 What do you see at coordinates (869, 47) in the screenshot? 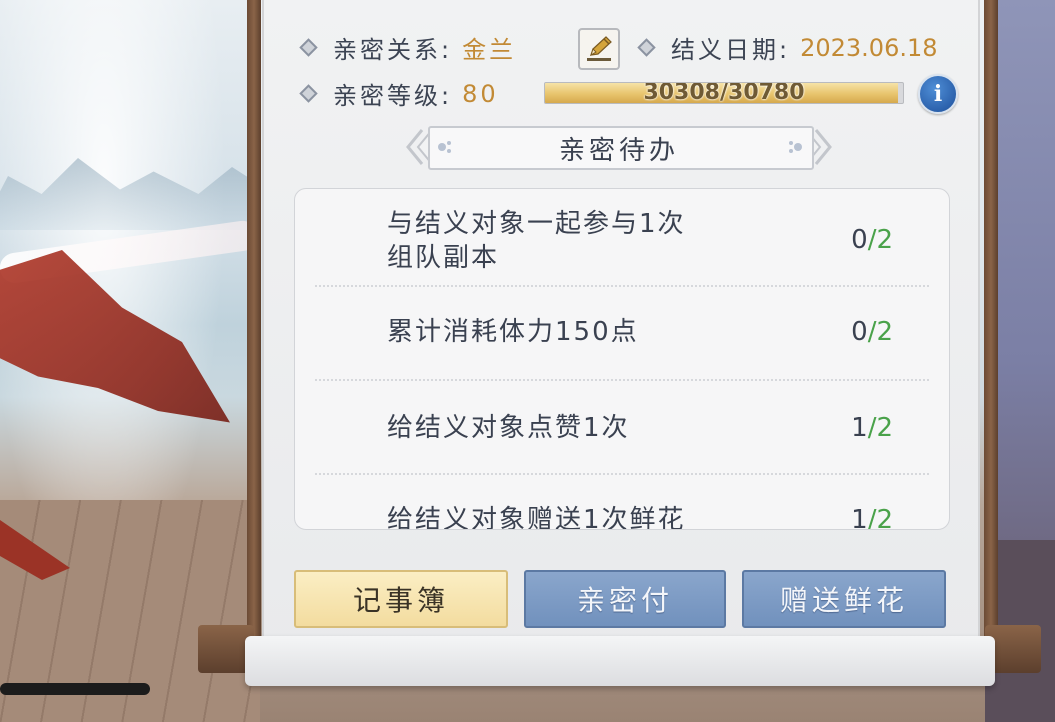
I see `sworn-date-value: 2023.06.18` at bounding box center [869, 47].